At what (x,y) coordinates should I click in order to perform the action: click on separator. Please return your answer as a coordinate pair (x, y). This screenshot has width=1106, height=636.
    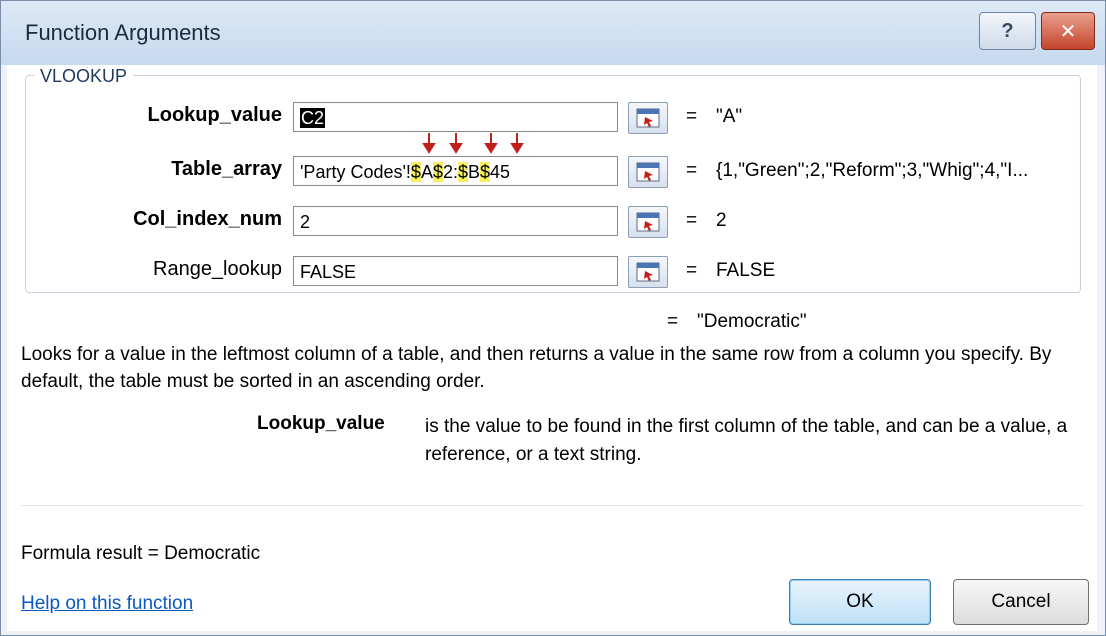
    Looking at the image, I should click on (552, 505).